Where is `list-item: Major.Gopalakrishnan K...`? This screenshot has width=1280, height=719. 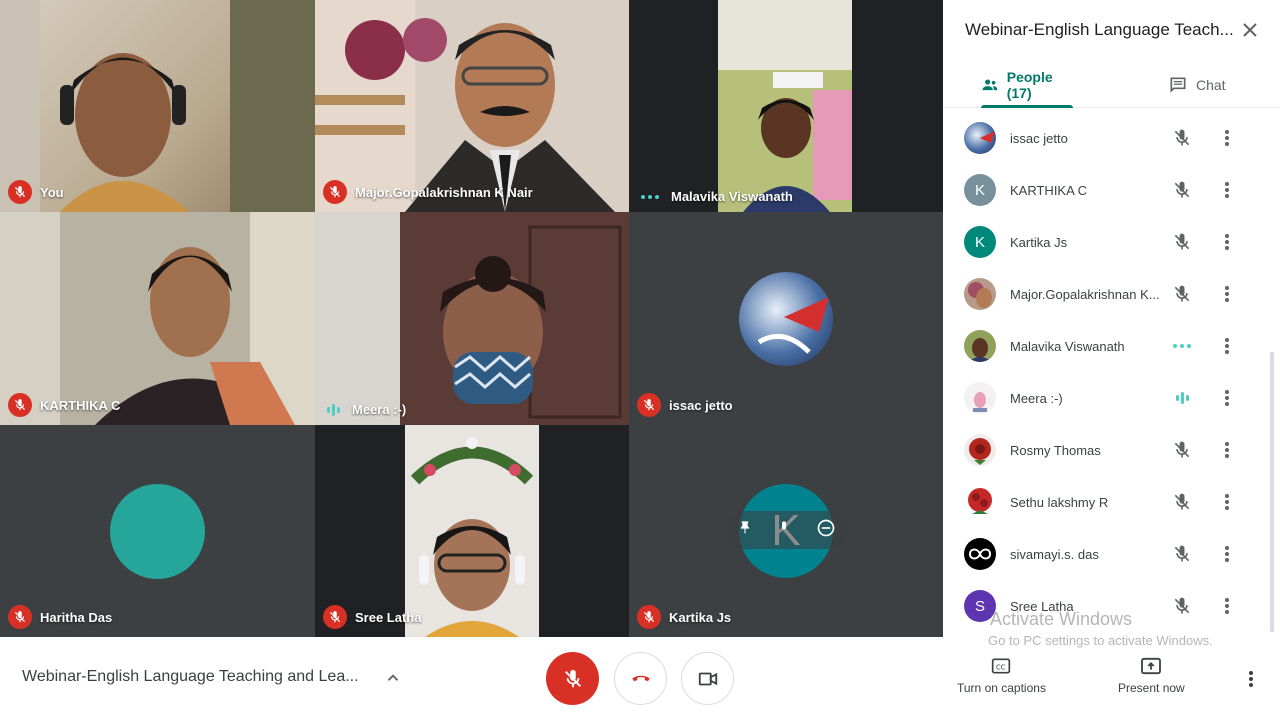
list-item: Major.Gopalakrishnan K... is located at coordinates (1111, 294).